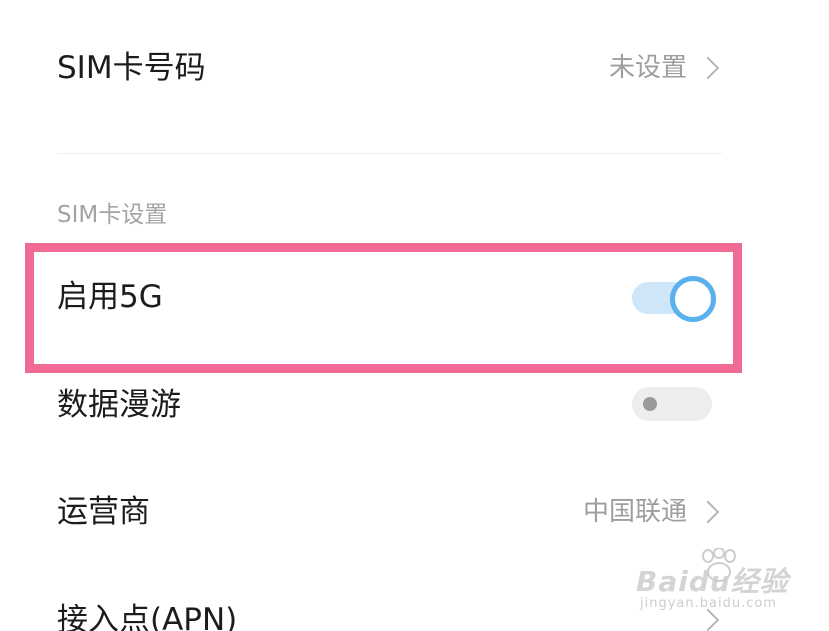  Describe the element at coordinates (672, 404) in the screenshot. I see `data-roaming-toggle` at that location.